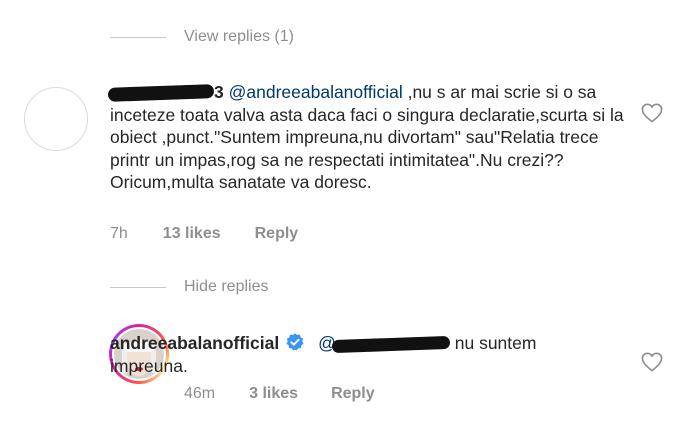  Describe the element at coordinates (239, 36) in the screenshot. I see `view-replies-label: View replies (1)` at that location.